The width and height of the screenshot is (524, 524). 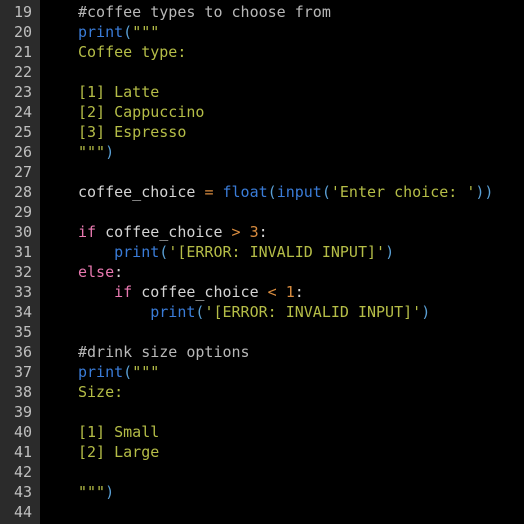 What do you see at coordinates (301, 432) in the screenshot?
I see `code-line: [1] Small` at bounding box center [301, 432].